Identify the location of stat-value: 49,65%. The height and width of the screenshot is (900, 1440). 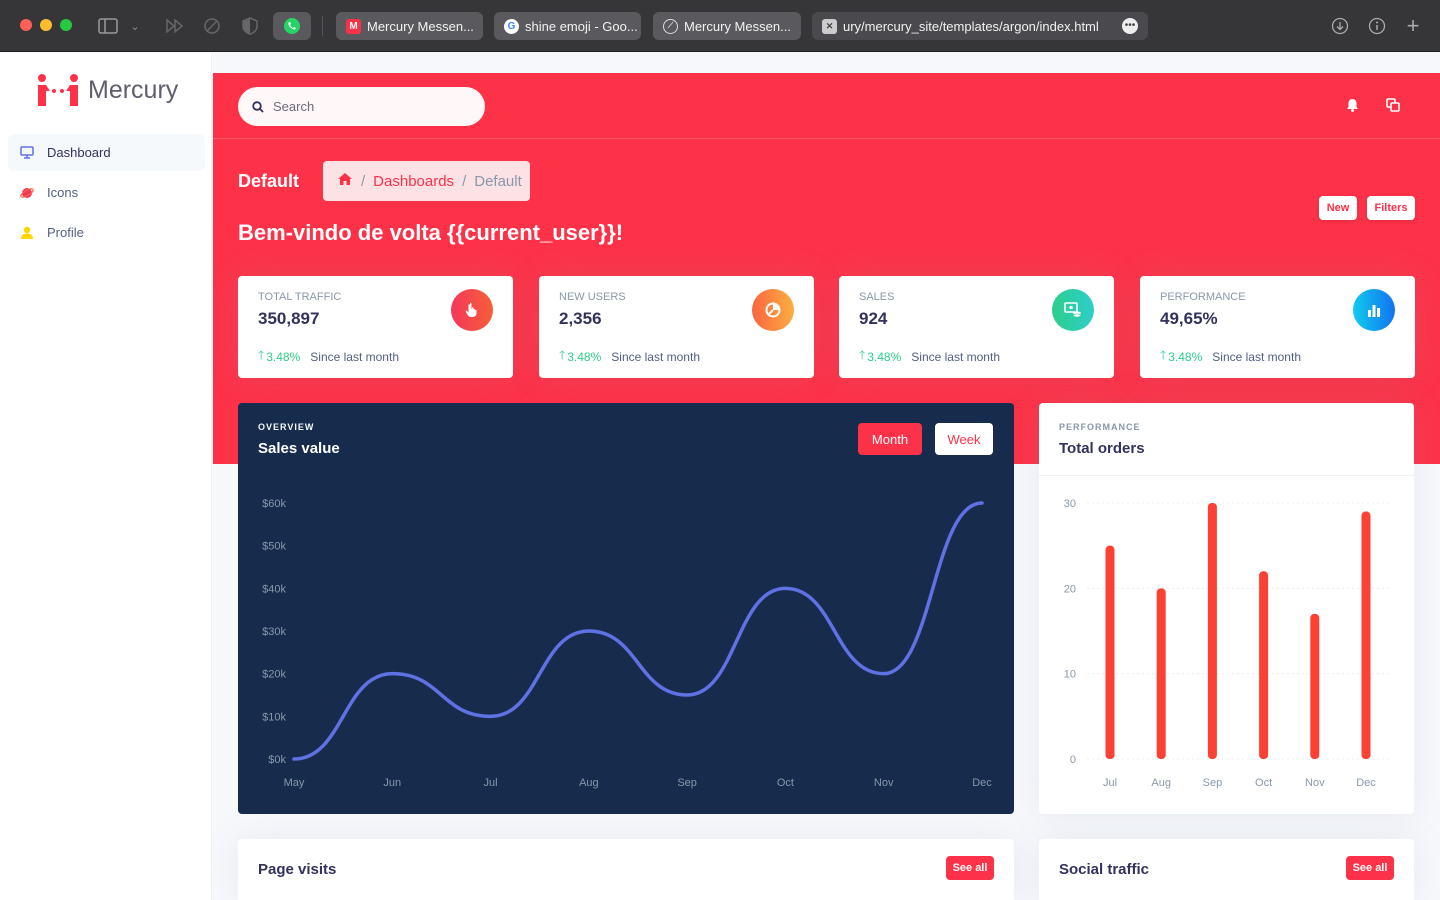
(1189, 318).